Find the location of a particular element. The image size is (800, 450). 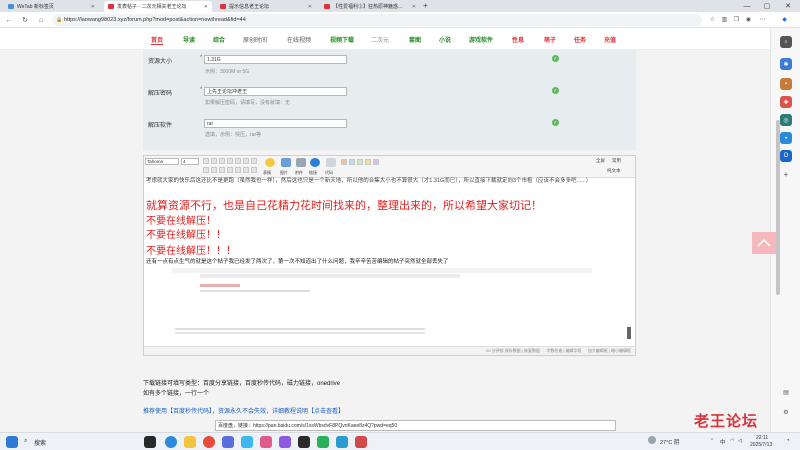

tab-post-thread: 发表帖子 - 二次元相关老王论坛 ✕ is located at coordinates (158, 6).